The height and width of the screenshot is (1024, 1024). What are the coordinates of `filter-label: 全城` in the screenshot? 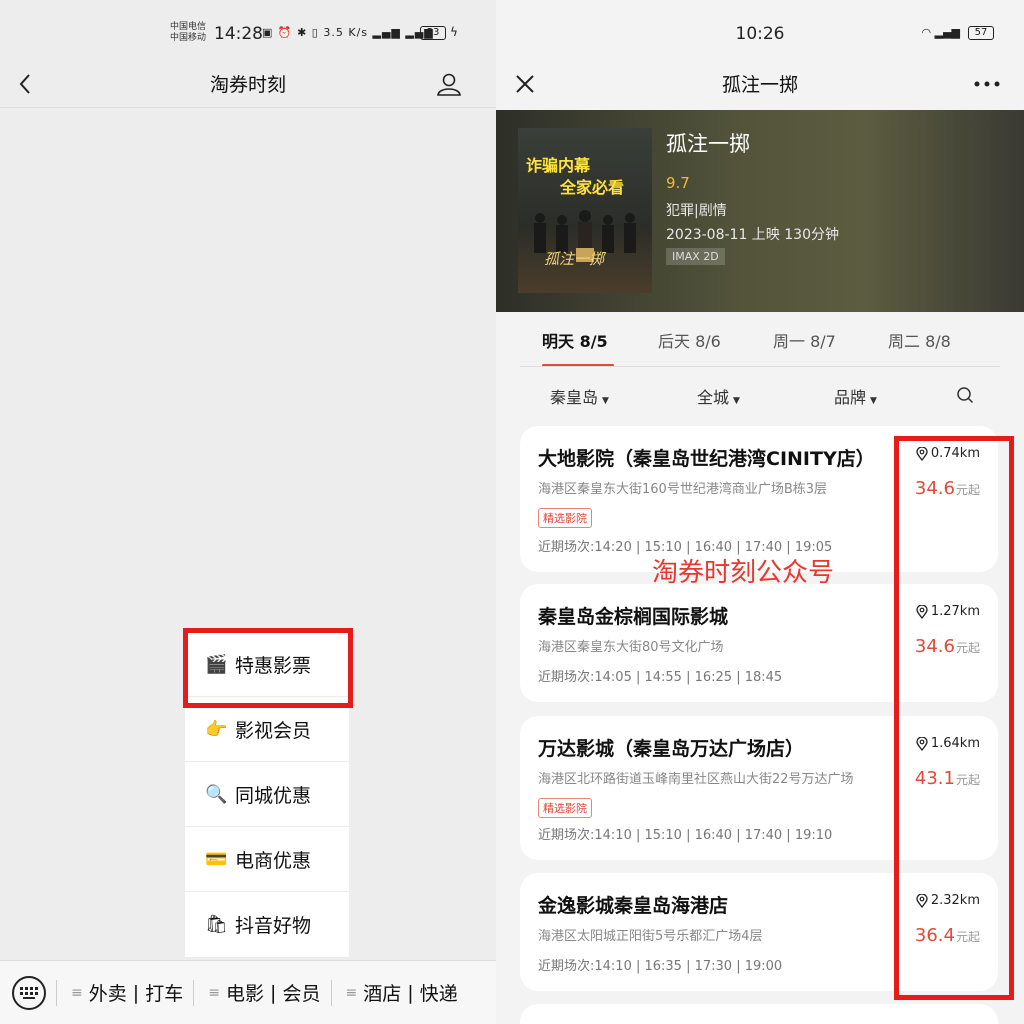 It's located at (713, 397).